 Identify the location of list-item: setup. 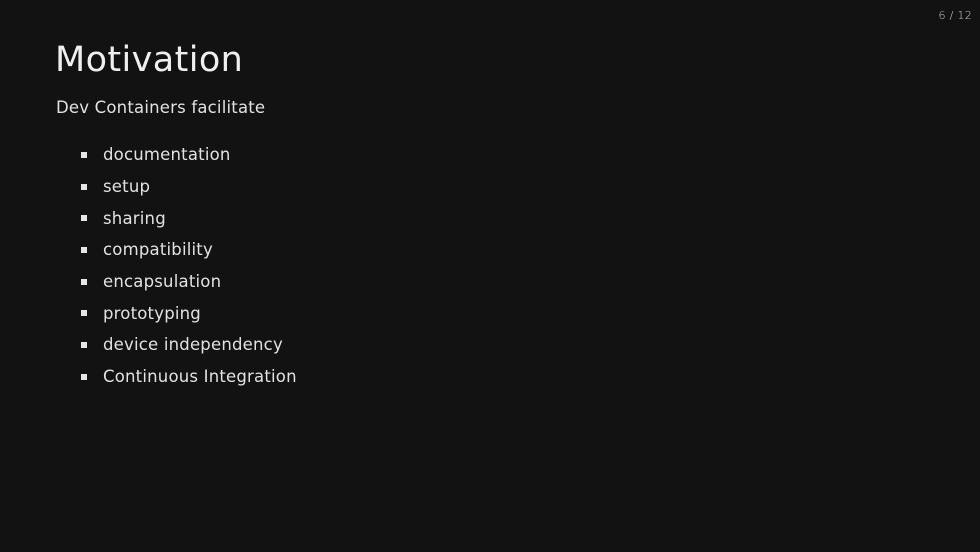
(188, 187).